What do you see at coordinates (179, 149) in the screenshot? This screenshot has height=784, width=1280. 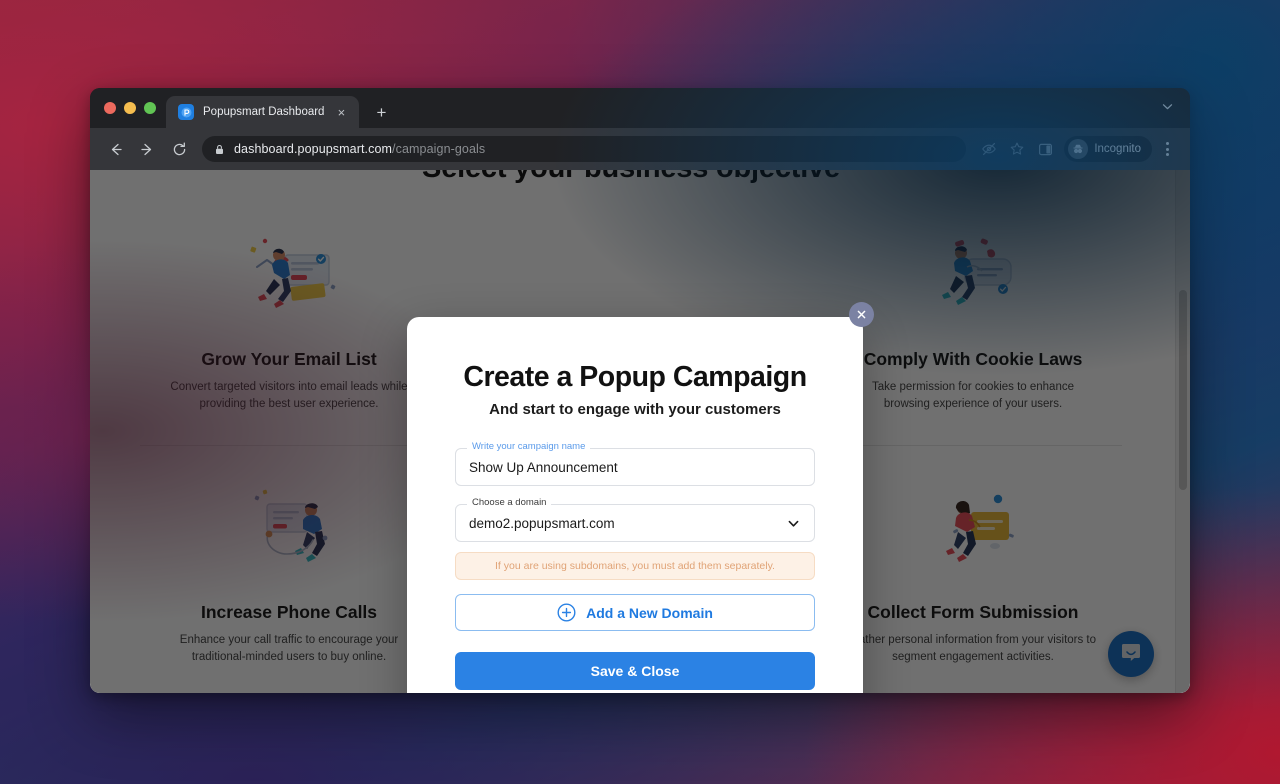 I see `reload-icon` at bounding box center [179, 149].